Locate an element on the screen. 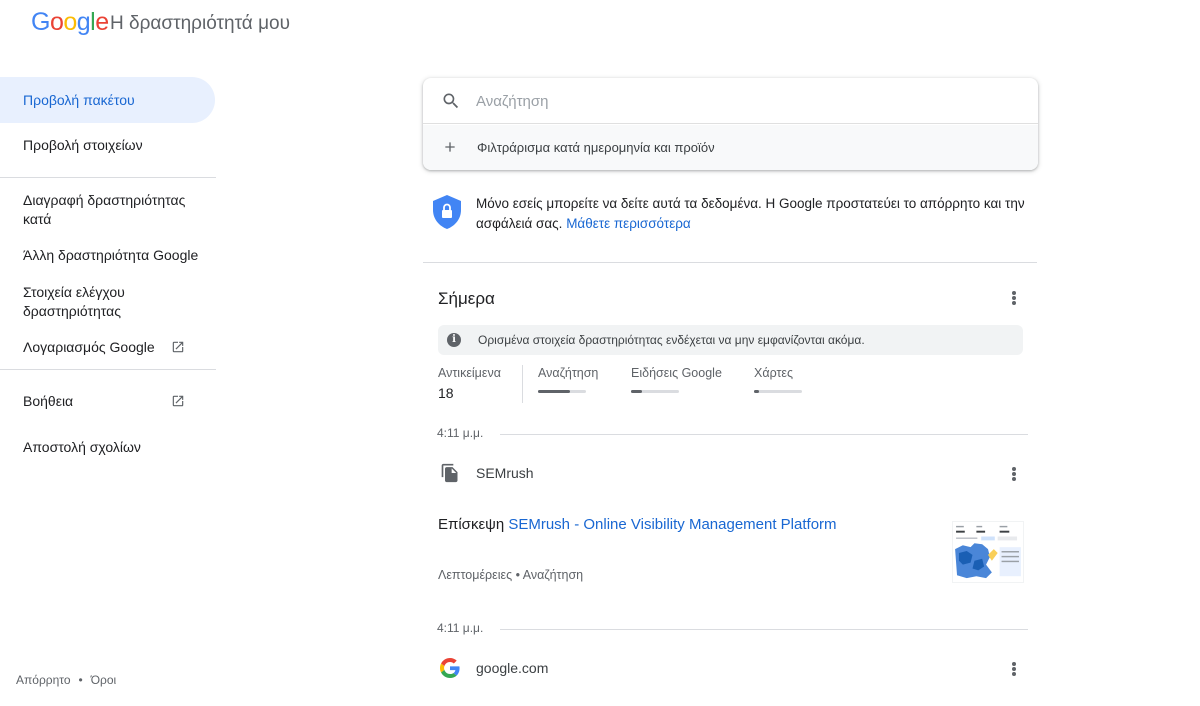  sidebar-item-label: Λογαριασμός Google is located at coordinates (89, 347).